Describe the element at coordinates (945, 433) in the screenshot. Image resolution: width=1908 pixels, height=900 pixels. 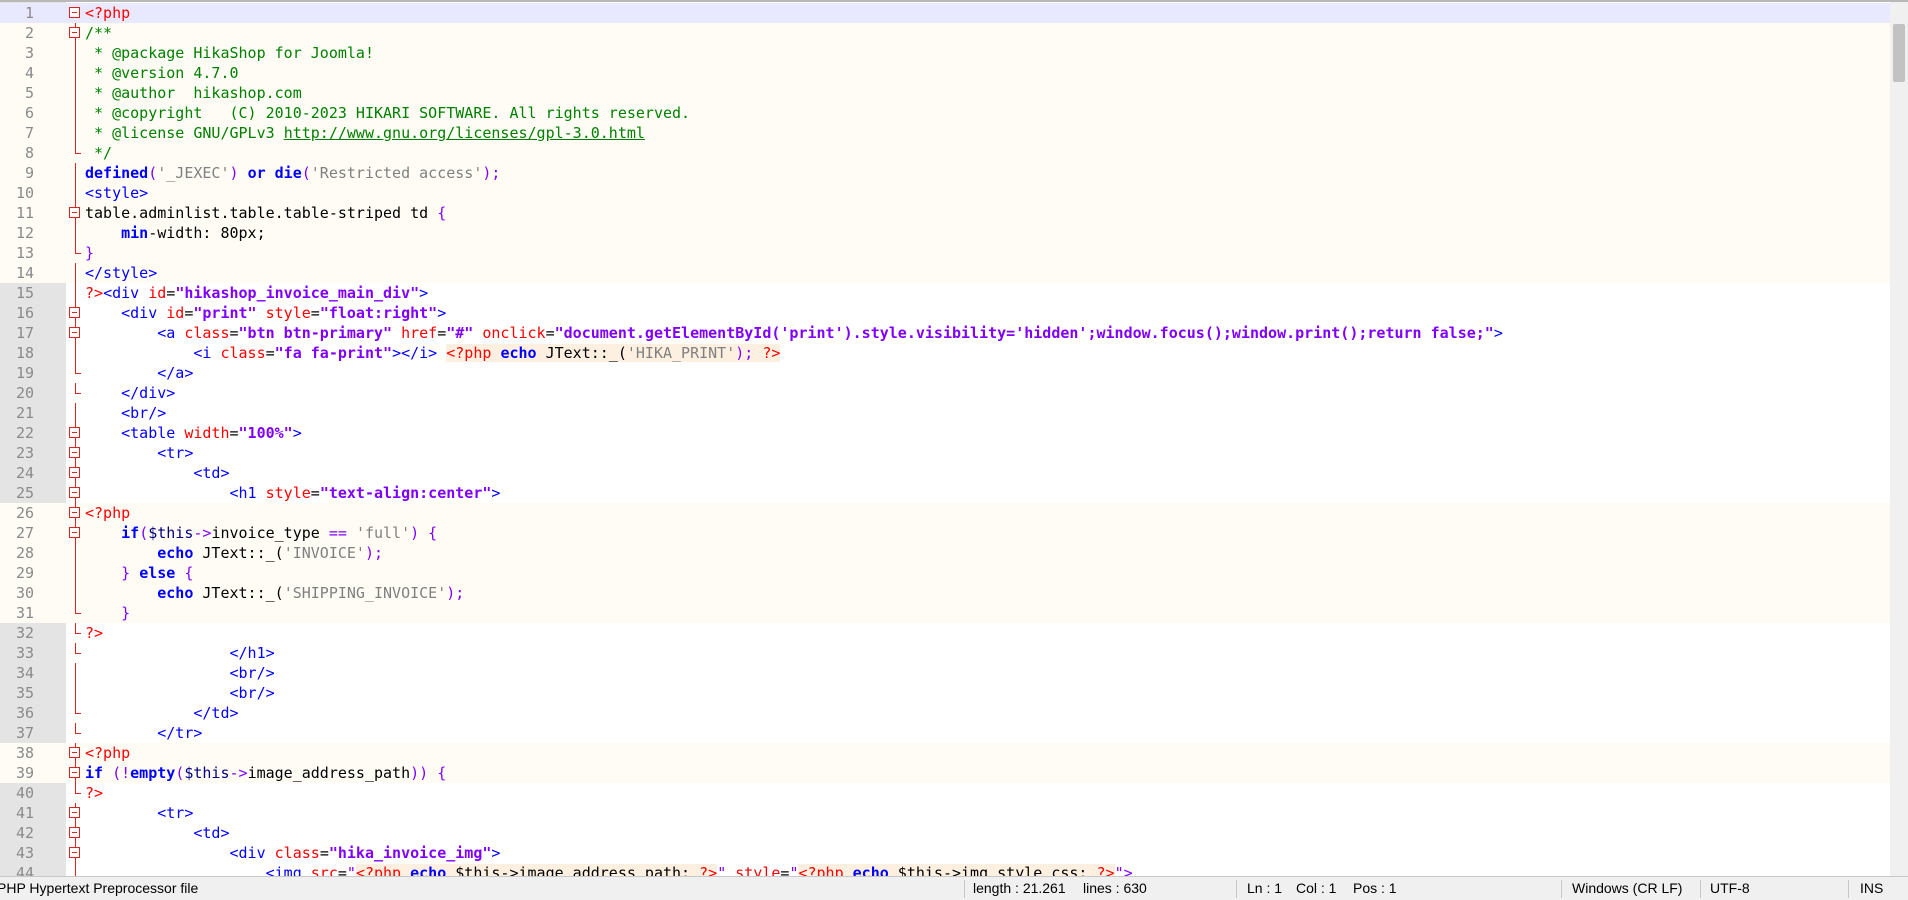
I see `code-line: 22 <table width="100%">` at that location.